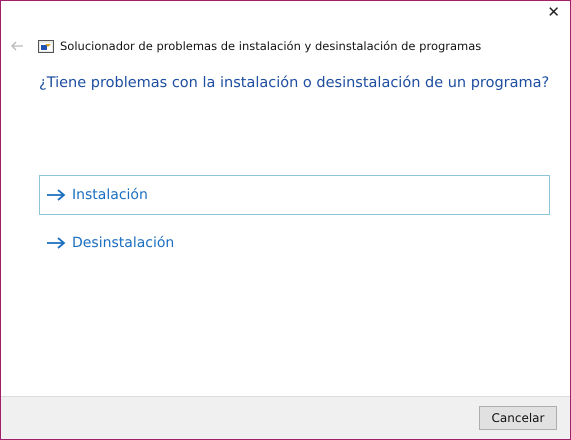  Describe the element at coordinates (271, 46) in the screenshot. I see `window-title: Solucionador de problemas de instalación y desinstalación de programas` at that location.